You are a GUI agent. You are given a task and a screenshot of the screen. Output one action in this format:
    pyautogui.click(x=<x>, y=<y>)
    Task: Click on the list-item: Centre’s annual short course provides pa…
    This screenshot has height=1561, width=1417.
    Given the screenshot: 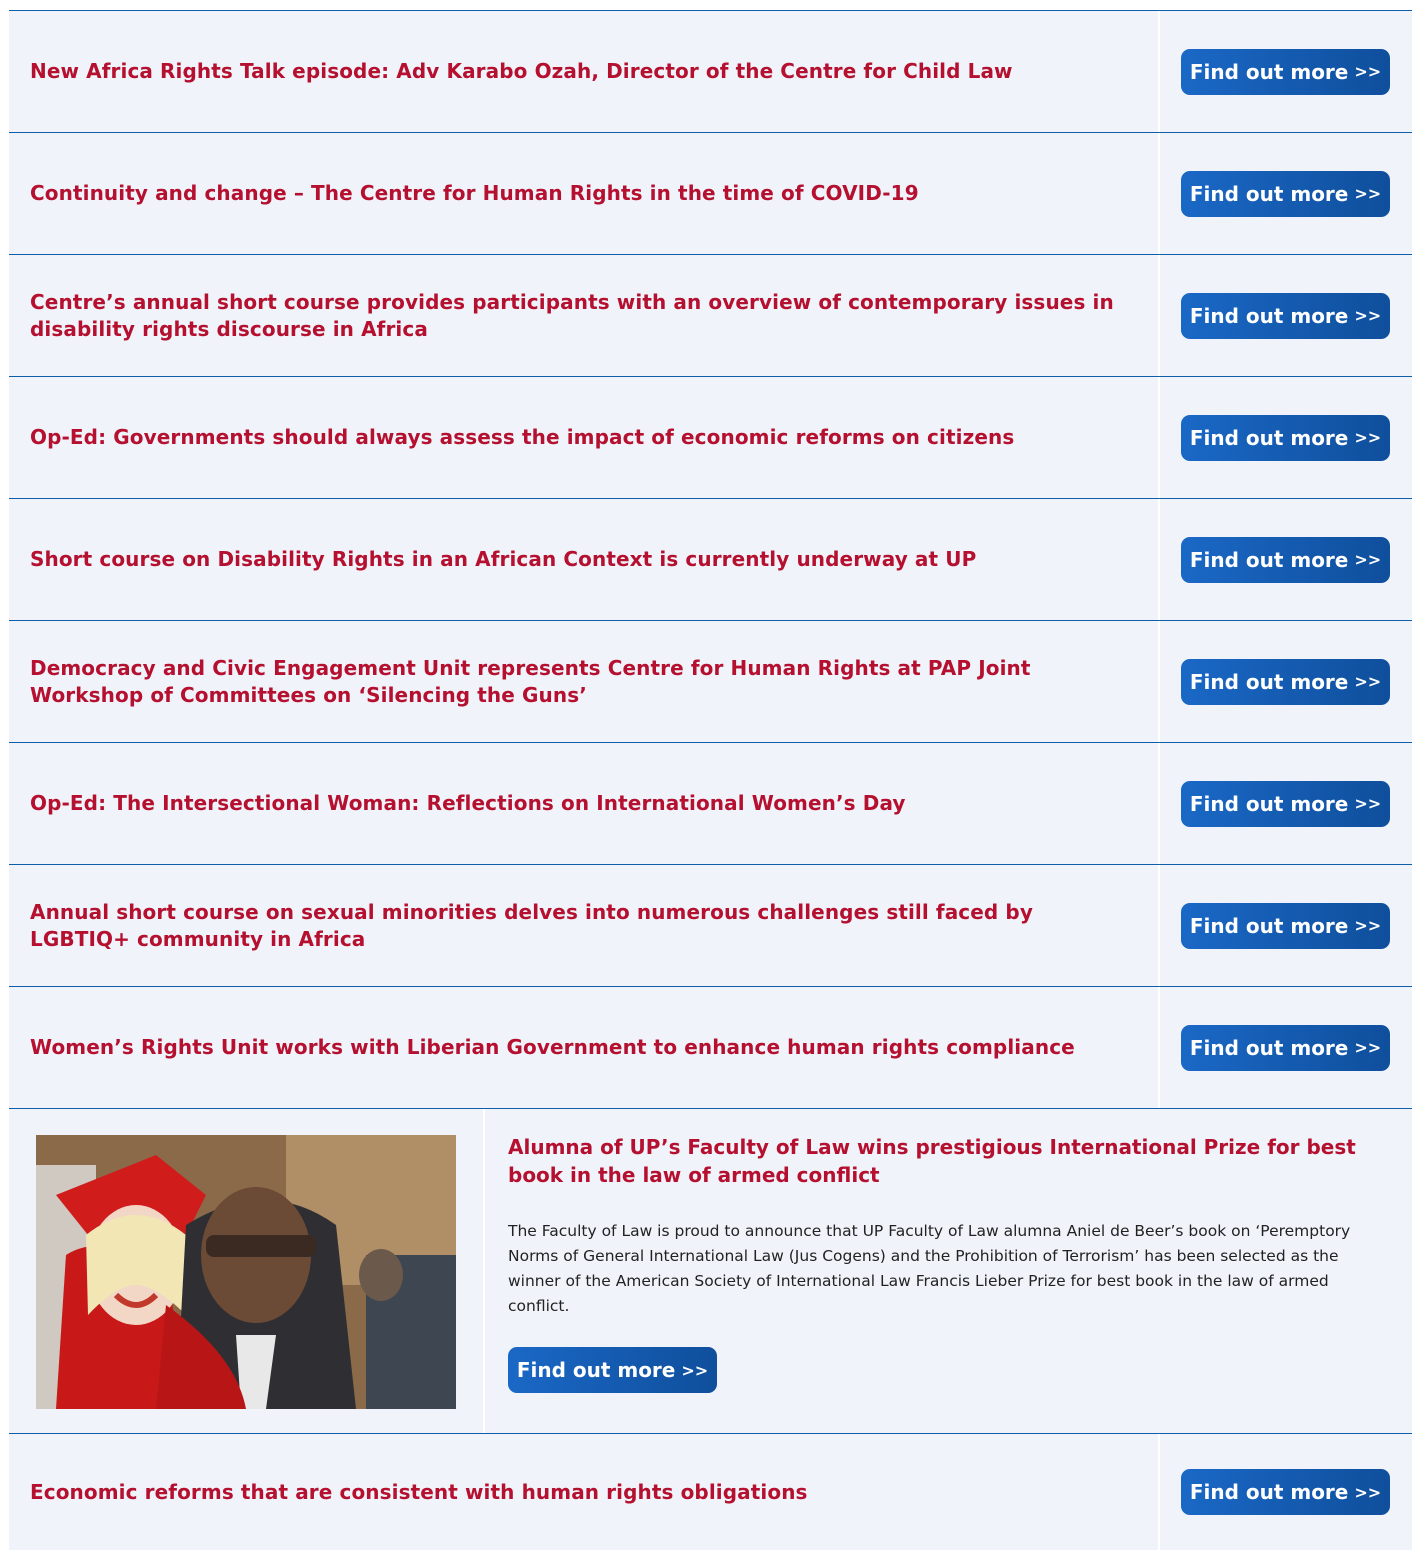 What is the action you would take?
    pyautogui.click(x=710, y=315)
    